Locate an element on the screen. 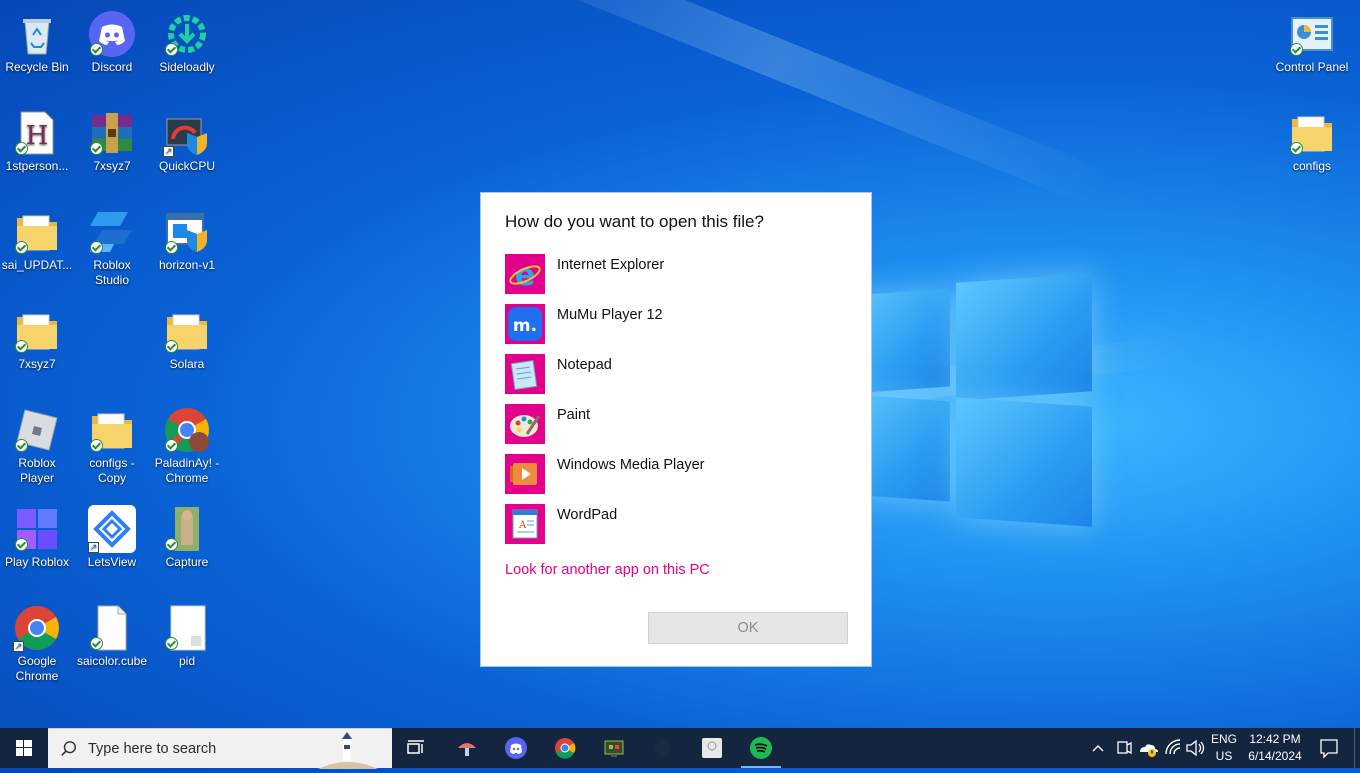 Image resolution: width=1360 pixels, height=773 pixels. notepad-icon is located at coordinates (525, 374).